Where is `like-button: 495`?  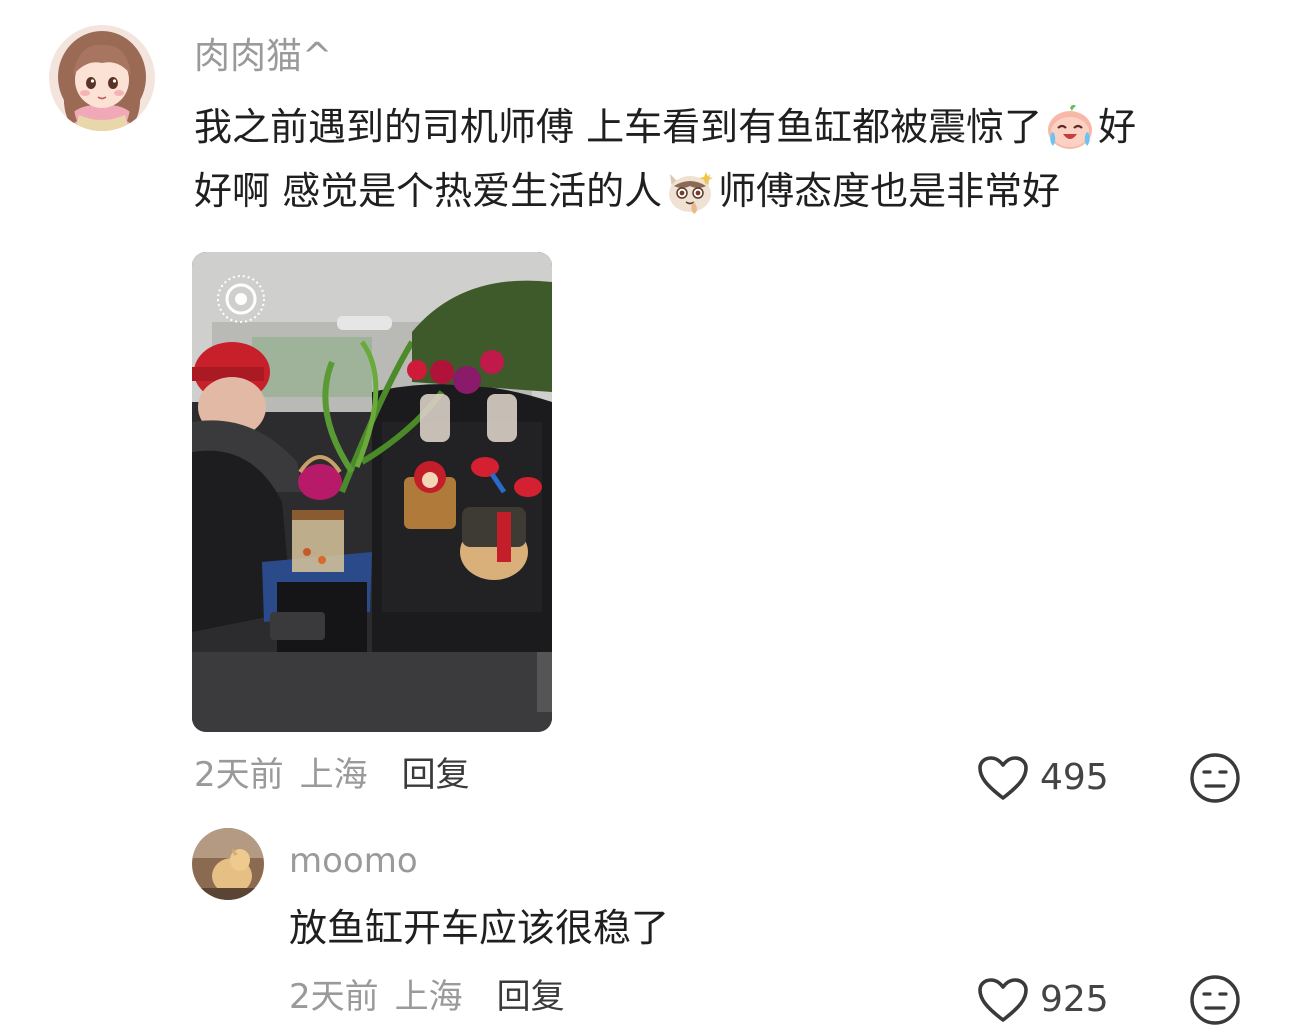
like-button: 495 is located at coordinates (1042, 778).